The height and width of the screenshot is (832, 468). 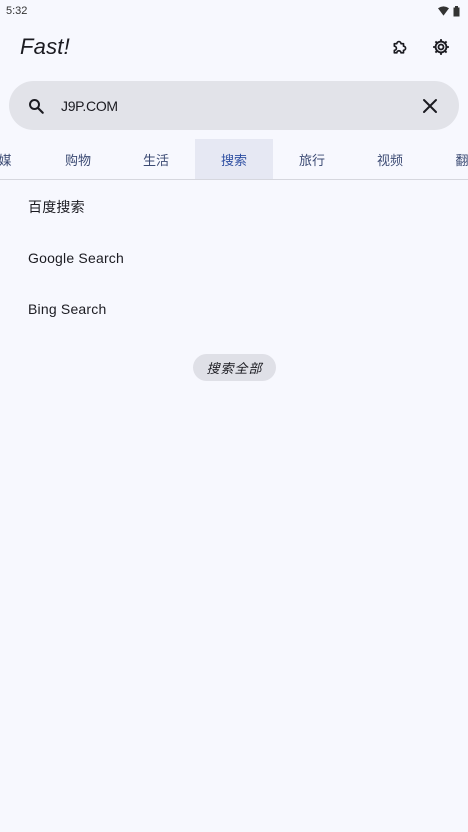 I want to click on clear-search-button, so click(x=430, y=106).